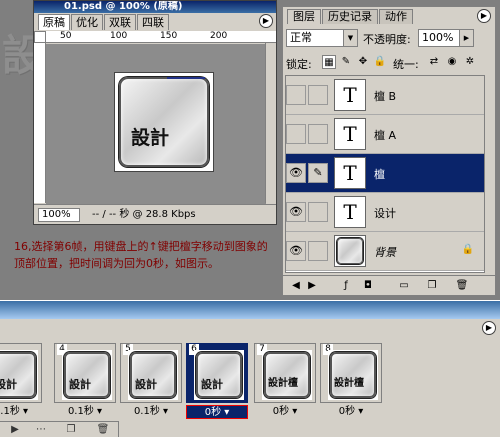  Describe the element at coordinates (346, 286) in the screenshot. I see `layer-style-icon: ƒ` at that location.